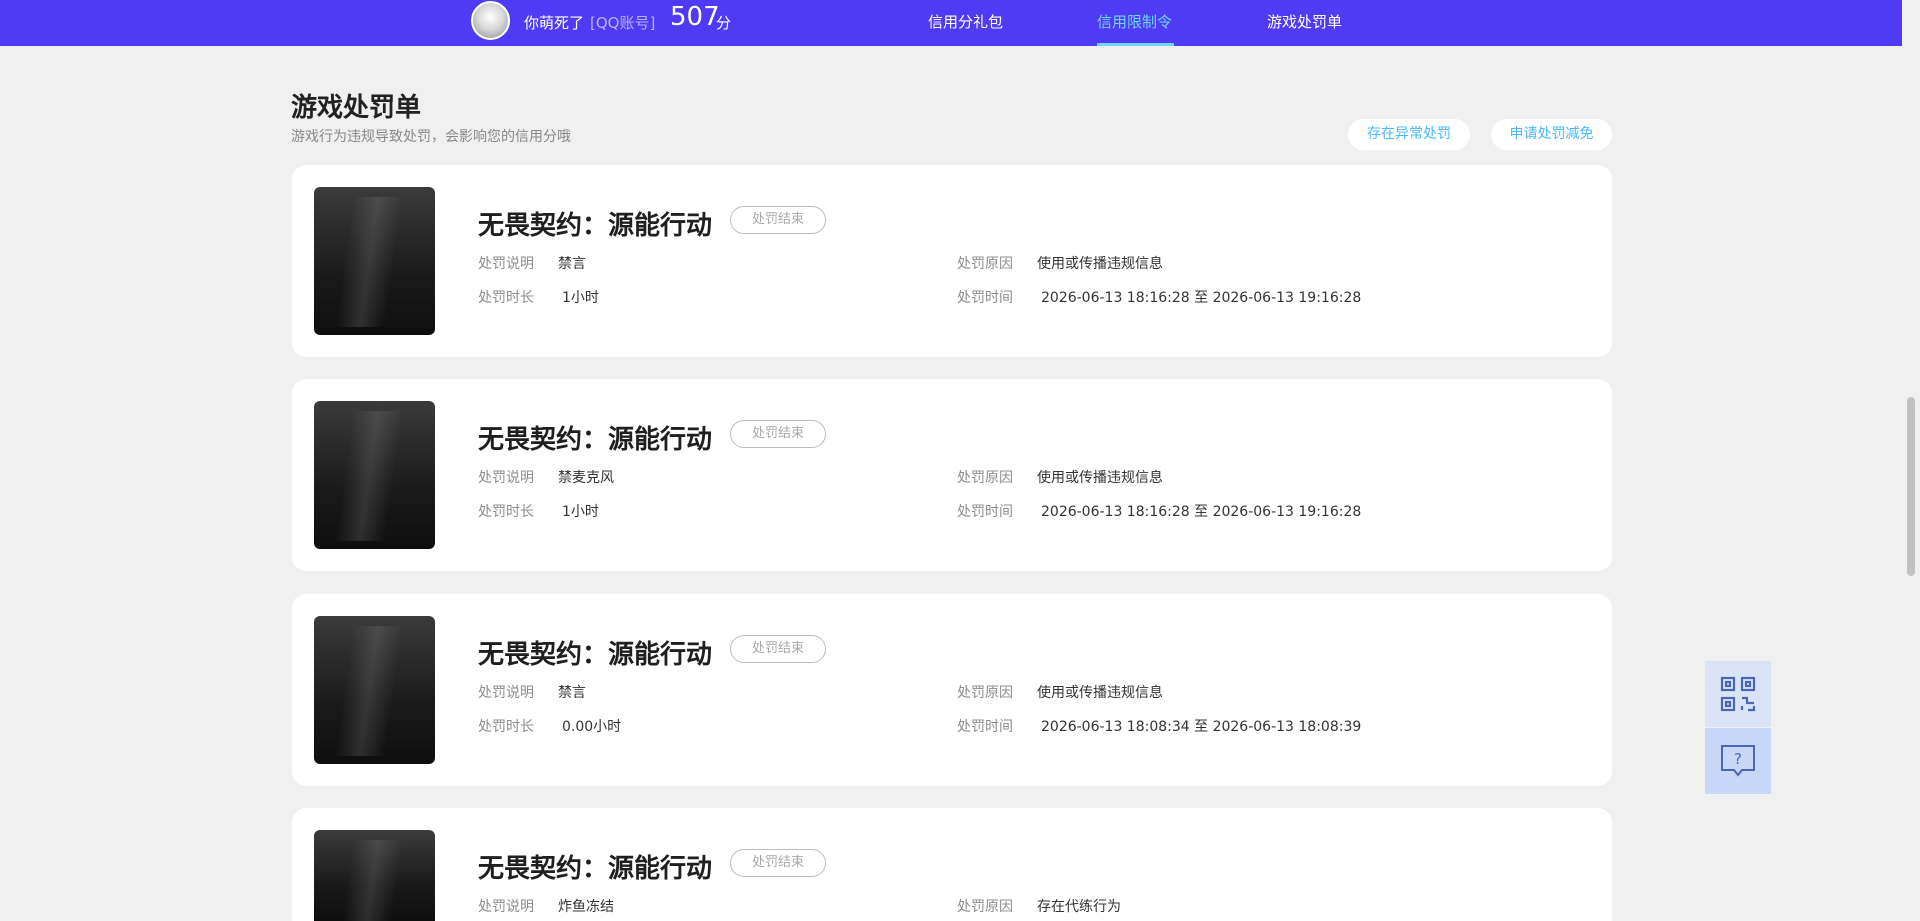  Describe the element at coordinates (965, 21) in the screenshot. I see `nav-credit-gift: 信用分礼包` at that location.